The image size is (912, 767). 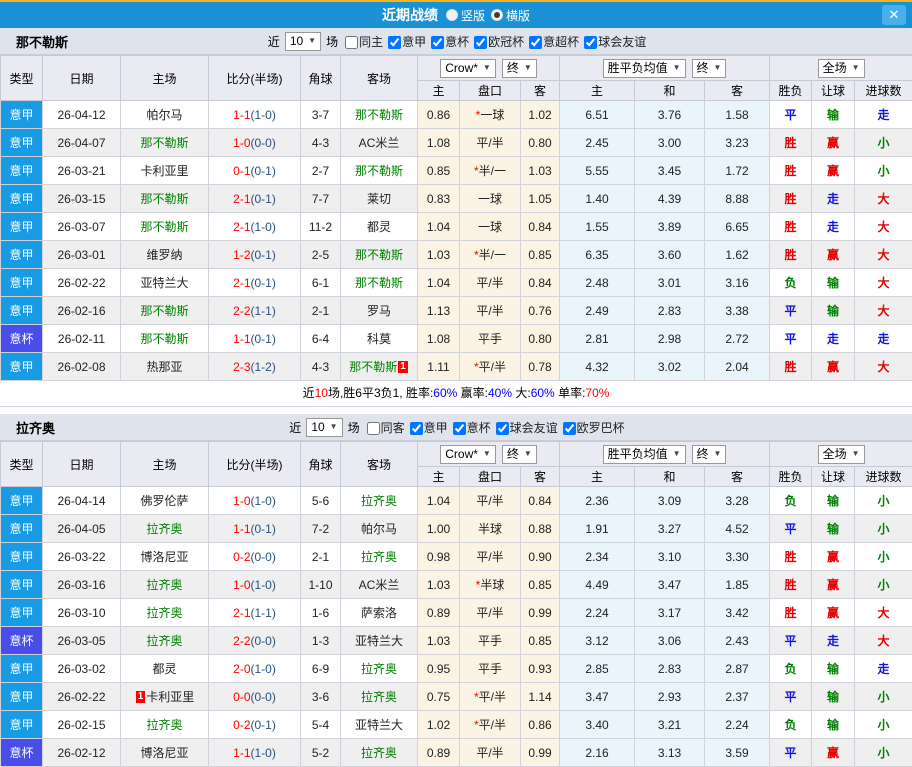 I want to click on league-cell: 意杯, so click(x=22, y=753).